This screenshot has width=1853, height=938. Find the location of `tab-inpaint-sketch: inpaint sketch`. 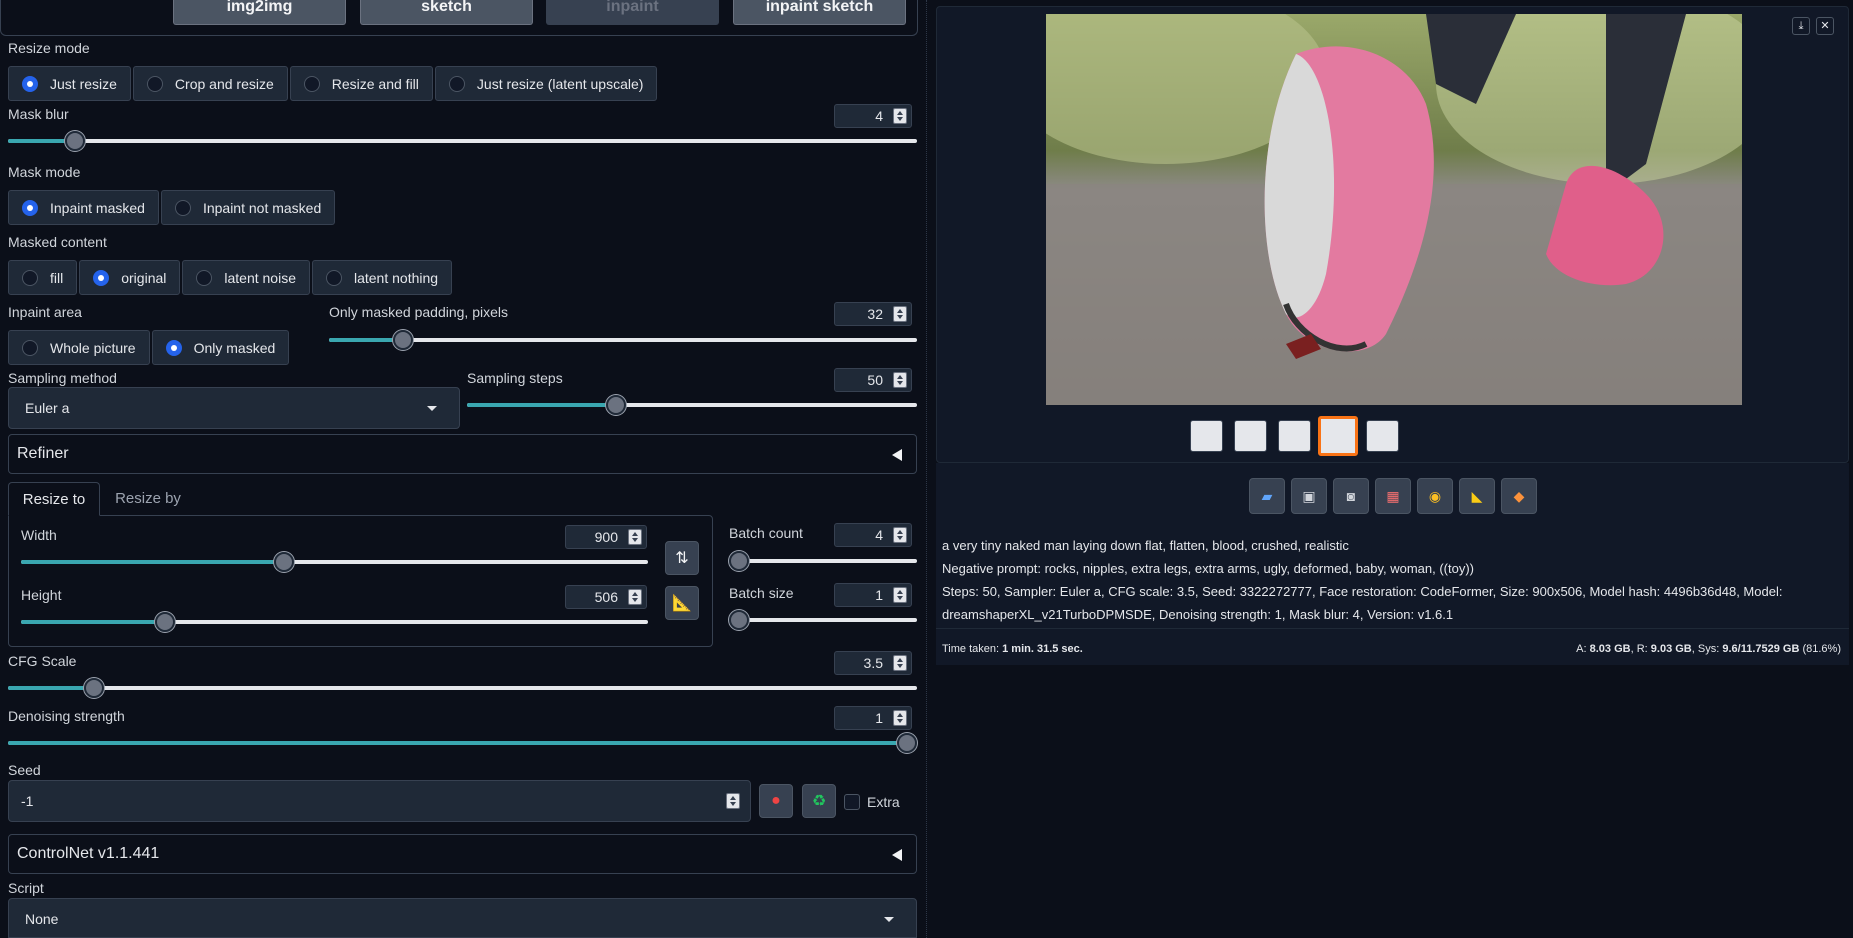

tab-inpaint-sketch: inpaint sketch is located at coordinates (819, 12).